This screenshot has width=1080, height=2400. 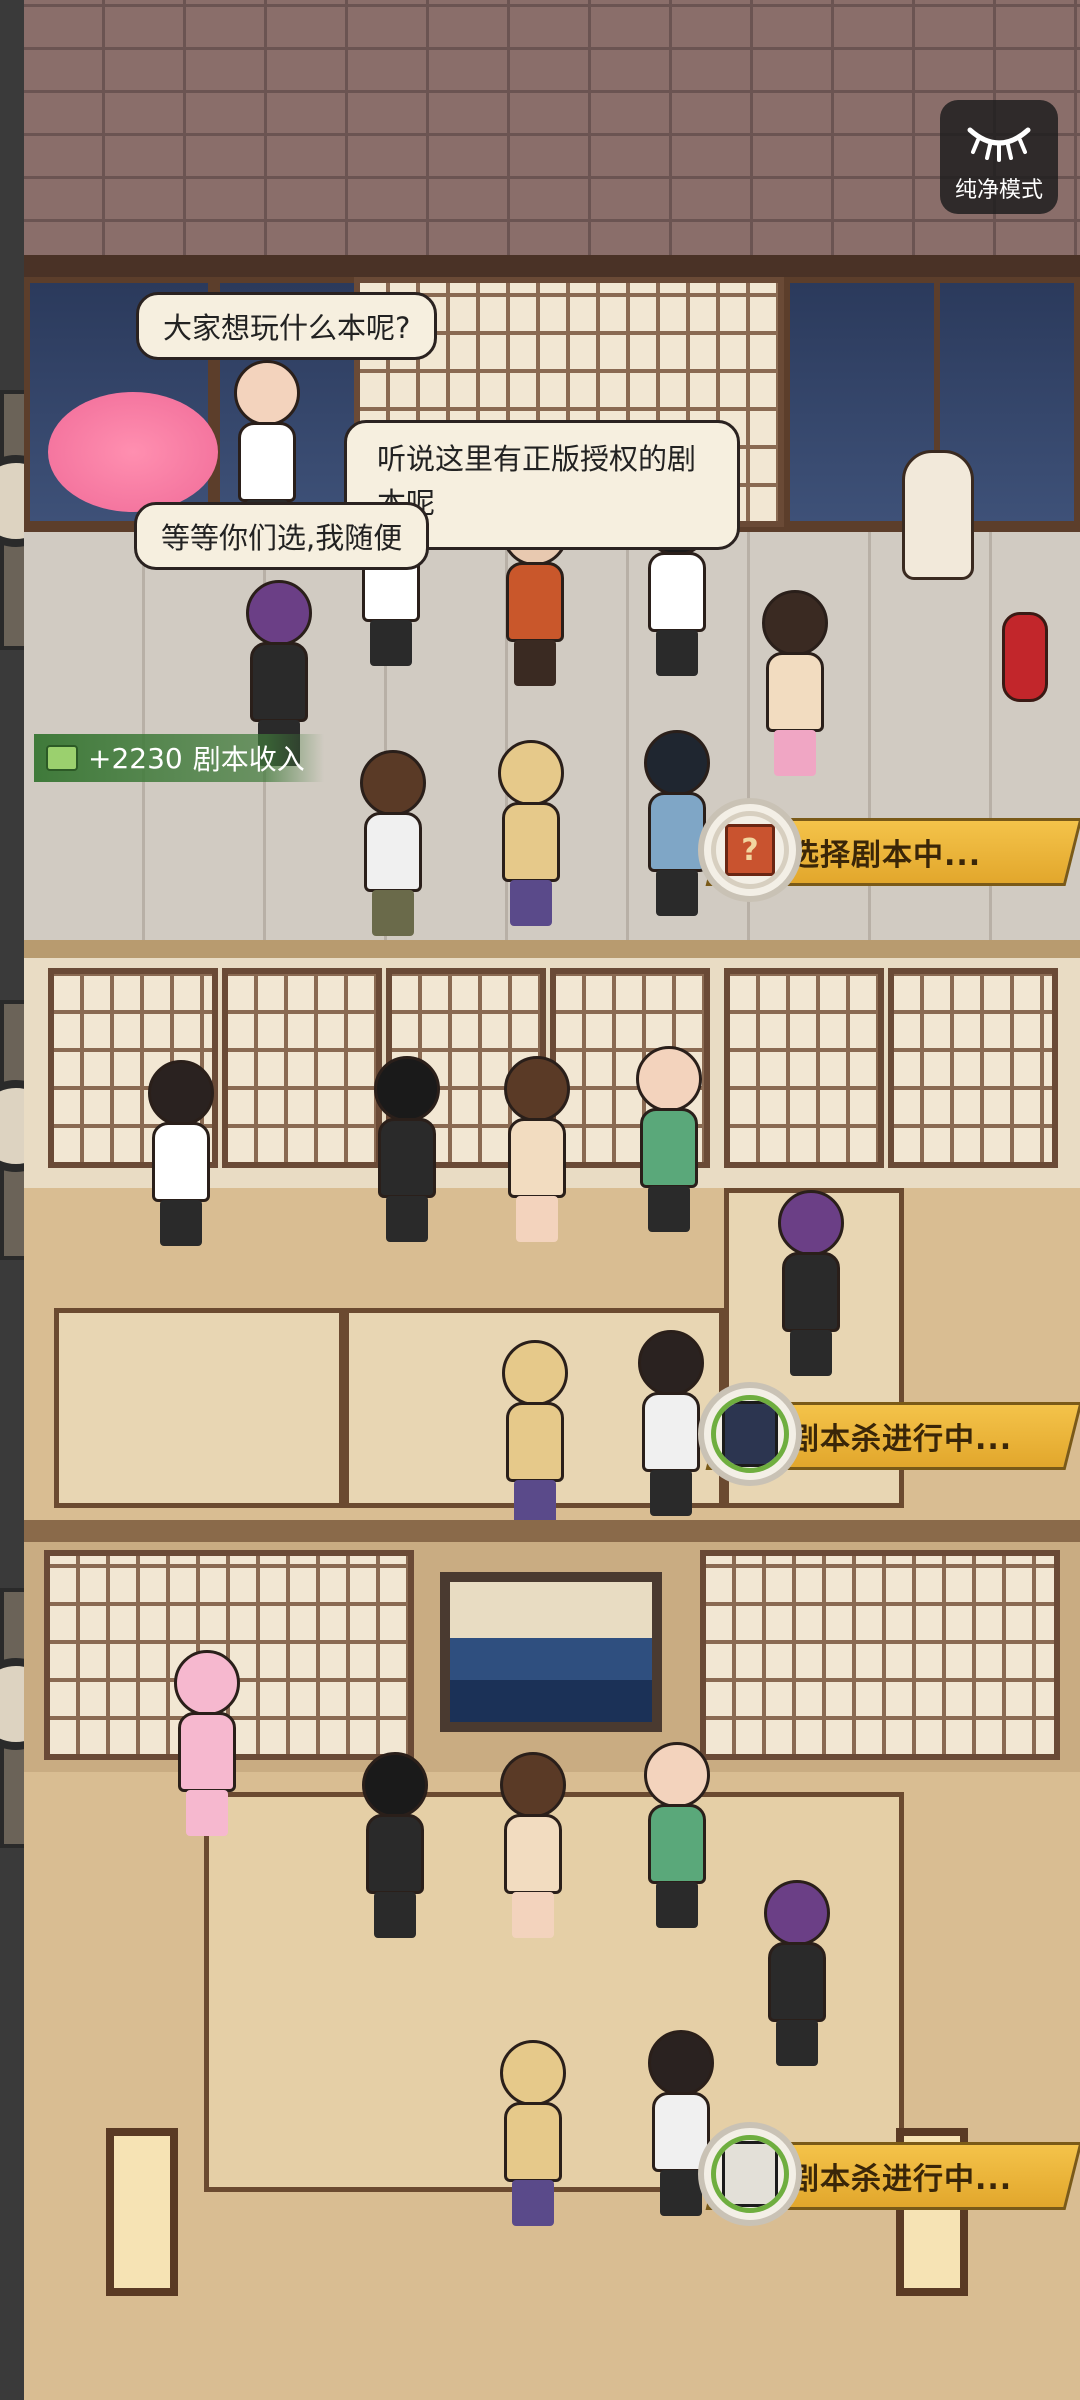 I want to click on room1-status-badge: ?, so click(x=750, y=850).